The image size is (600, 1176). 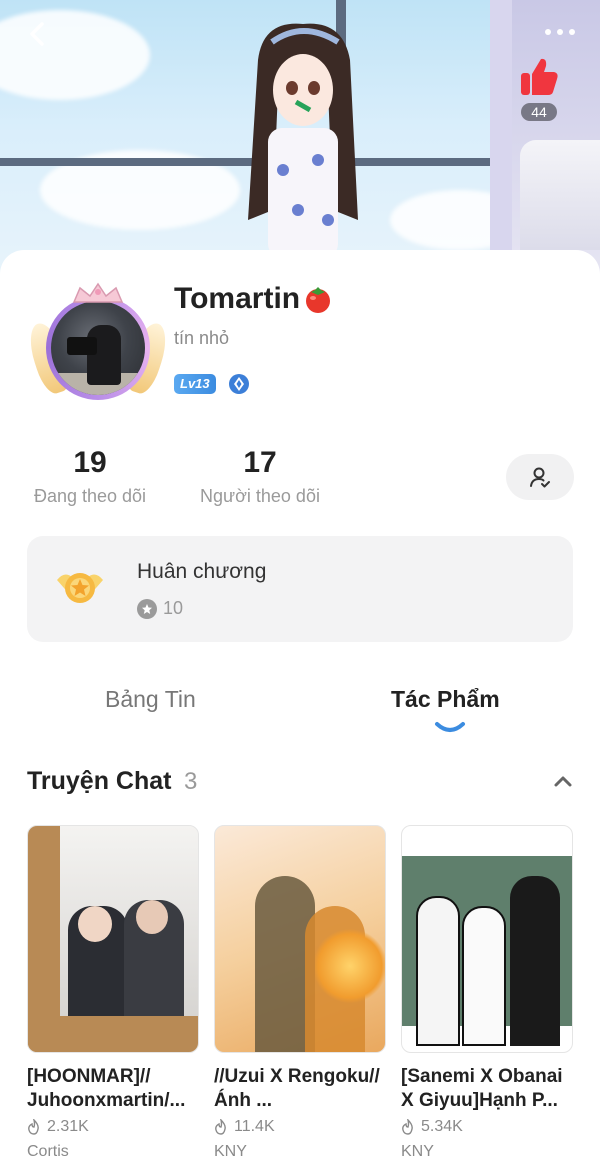 What do you see at coordinates (300, 589) in the screenshot?
I see `medals-card: Huân chương 10` at bounding box center [300, 589].